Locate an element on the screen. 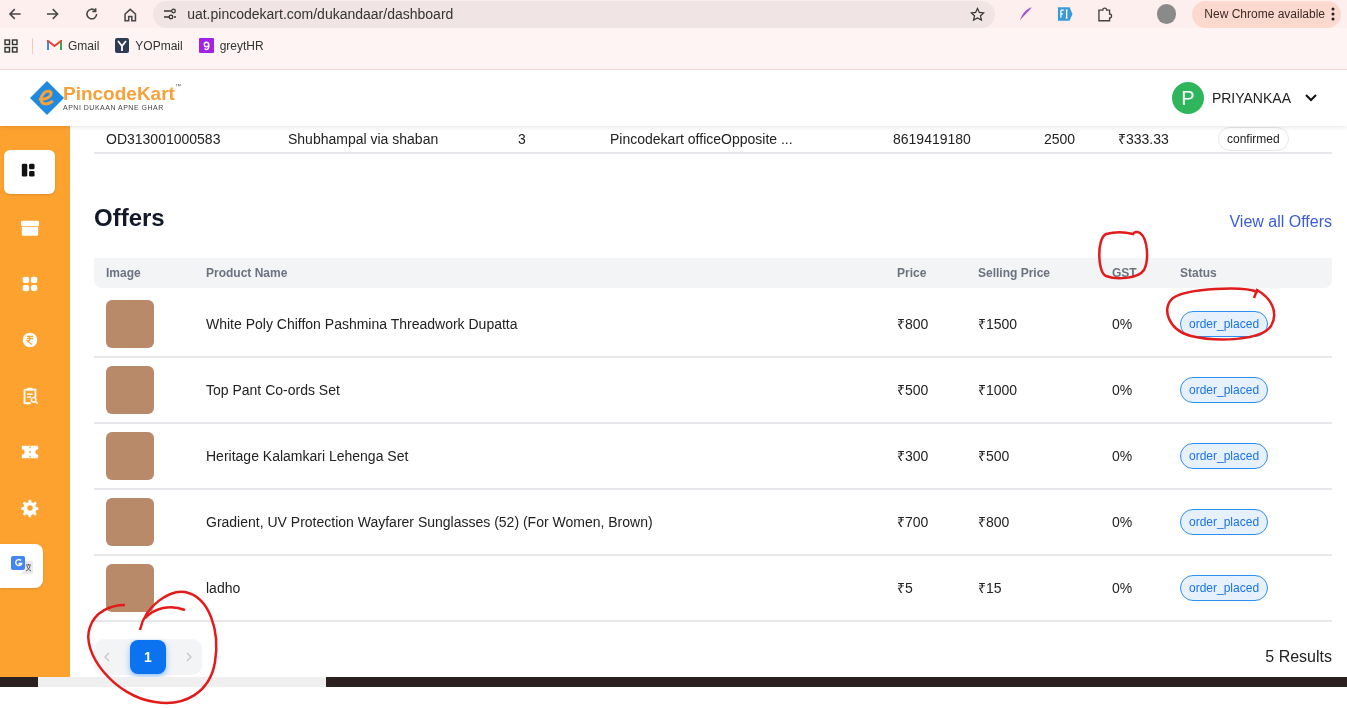 The height and width of the screenshot is (708, 1347). apps-grid-icon is located at coordinates (11, 45).